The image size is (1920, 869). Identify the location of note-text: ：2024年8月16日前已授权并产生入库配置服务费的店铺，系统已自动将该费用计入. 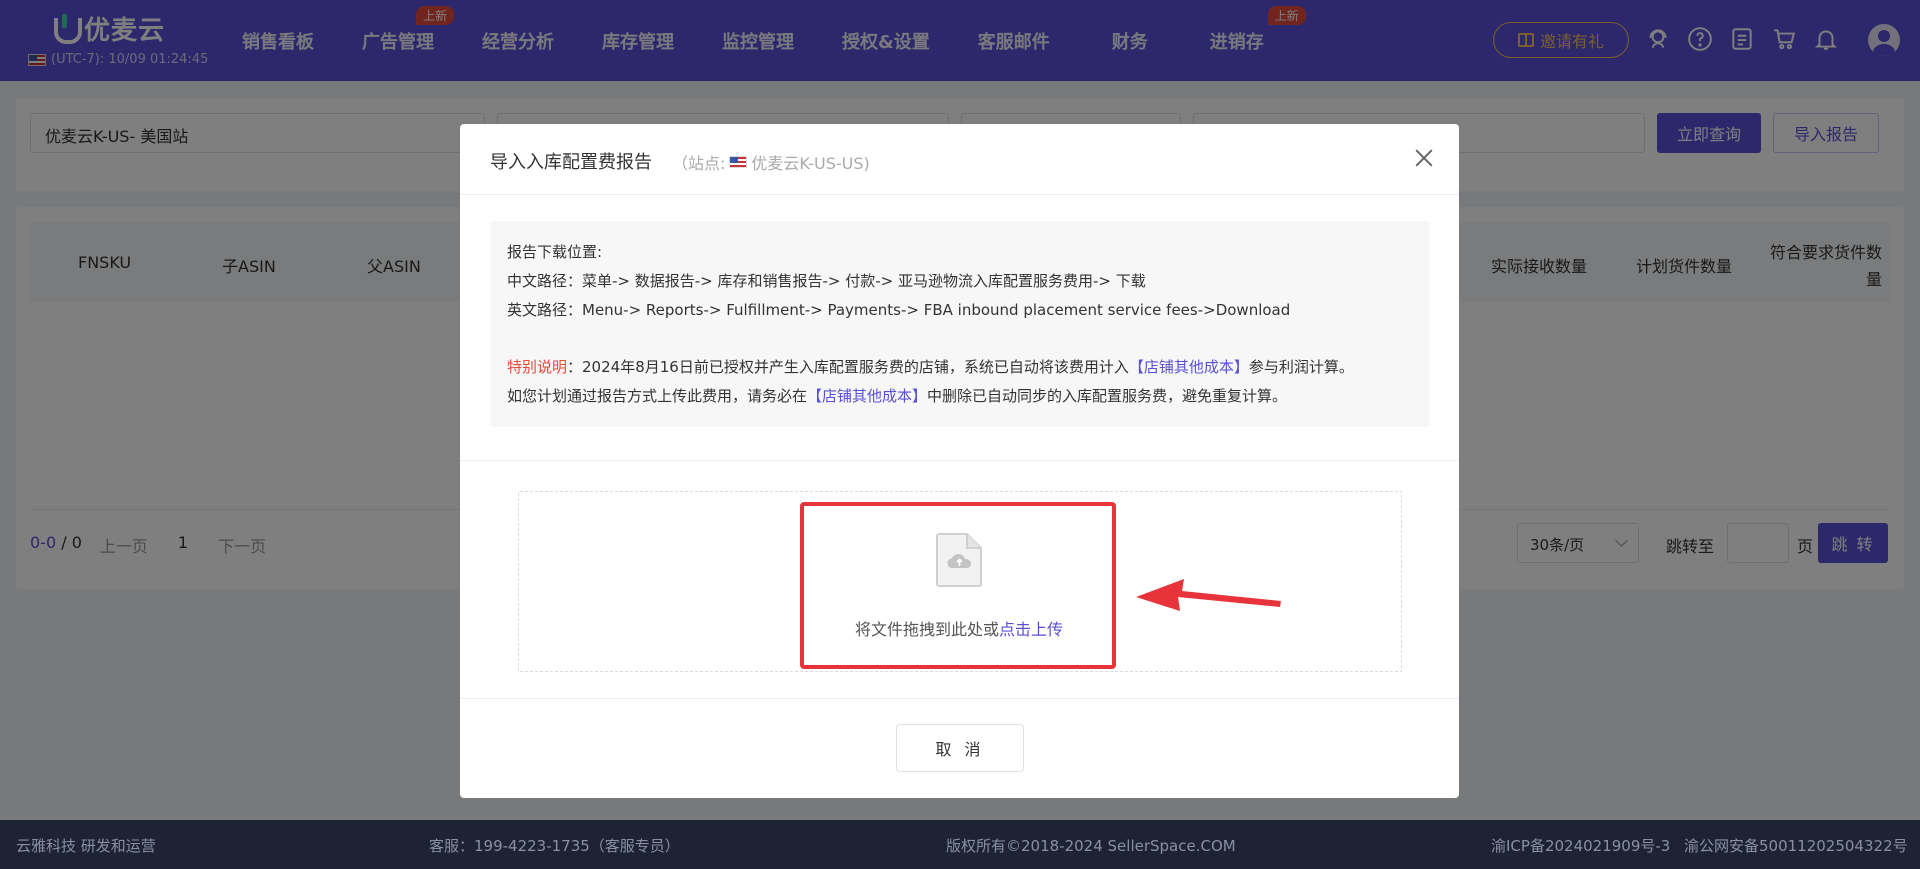
(848, 367).